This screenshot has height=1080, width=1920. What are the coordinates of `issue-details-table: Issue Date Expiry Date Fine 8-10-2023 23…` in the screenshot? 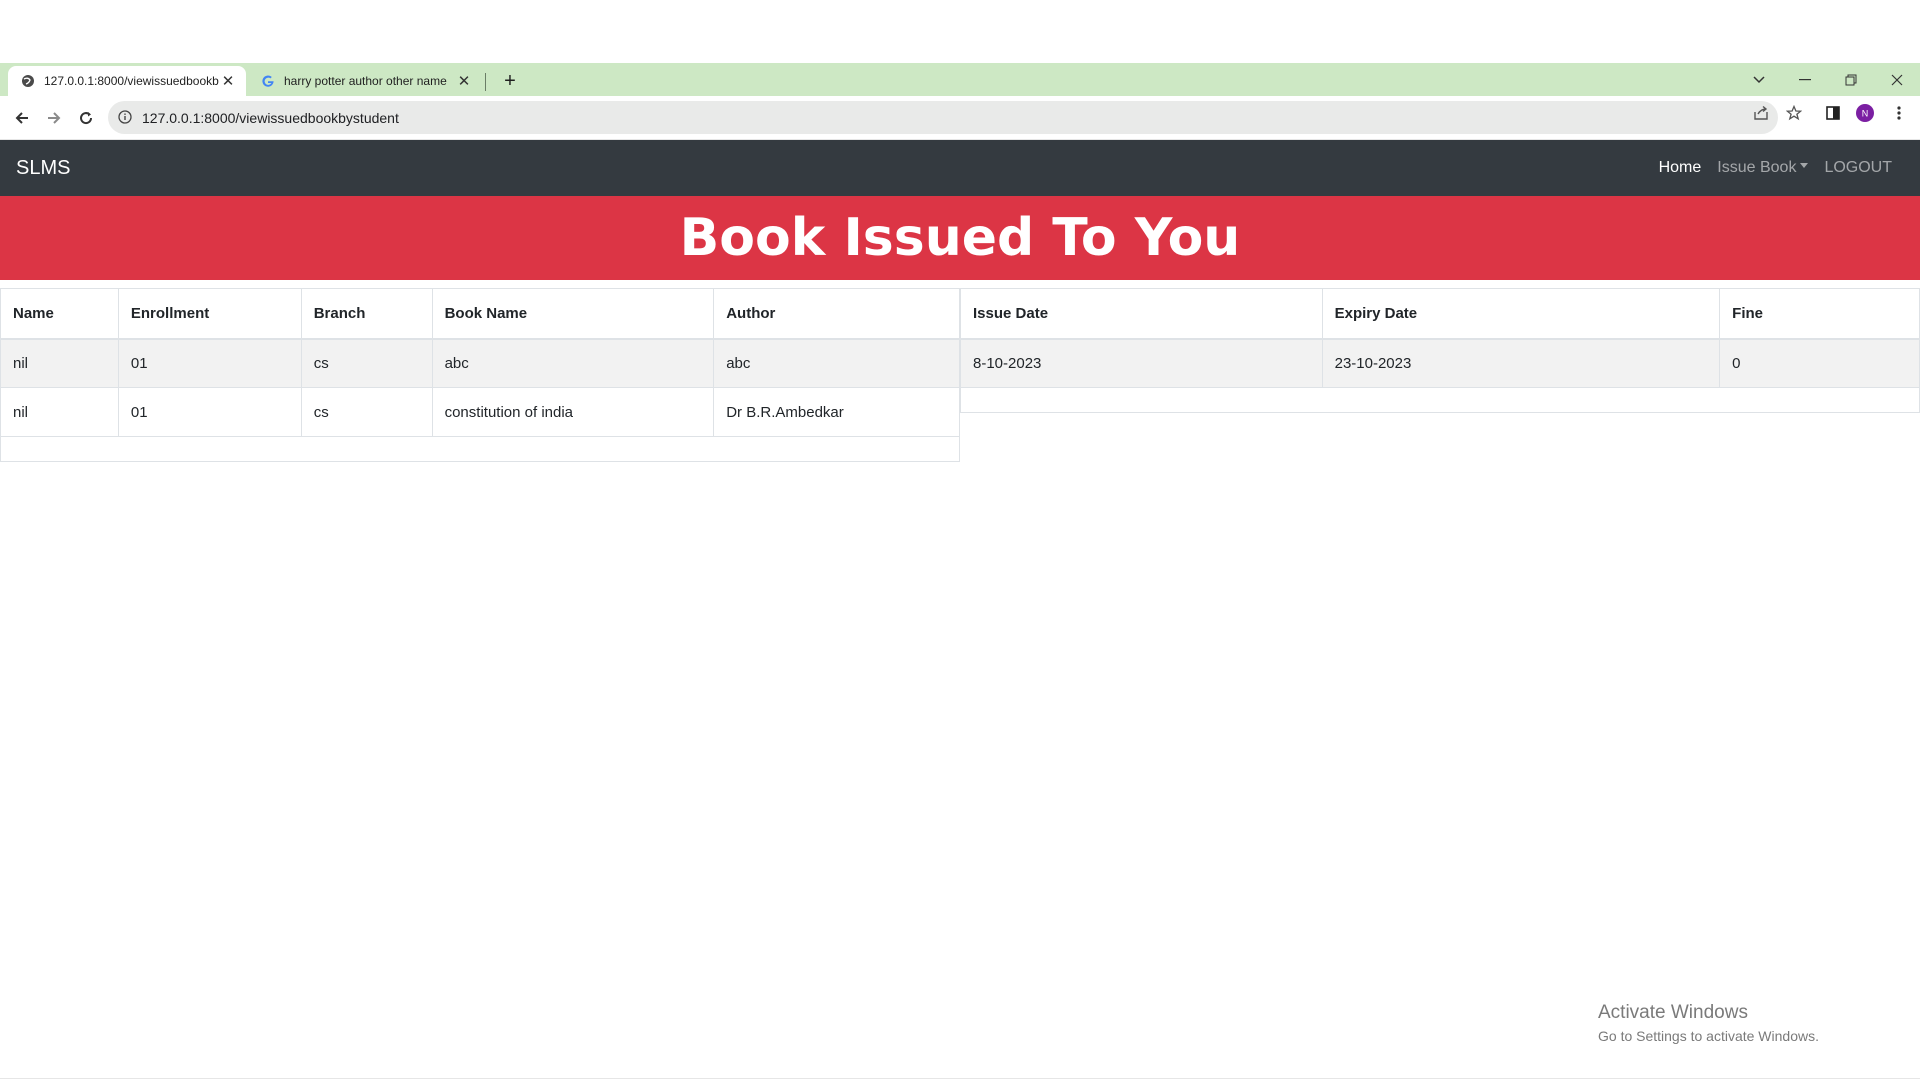 It's located at (1440, 350).